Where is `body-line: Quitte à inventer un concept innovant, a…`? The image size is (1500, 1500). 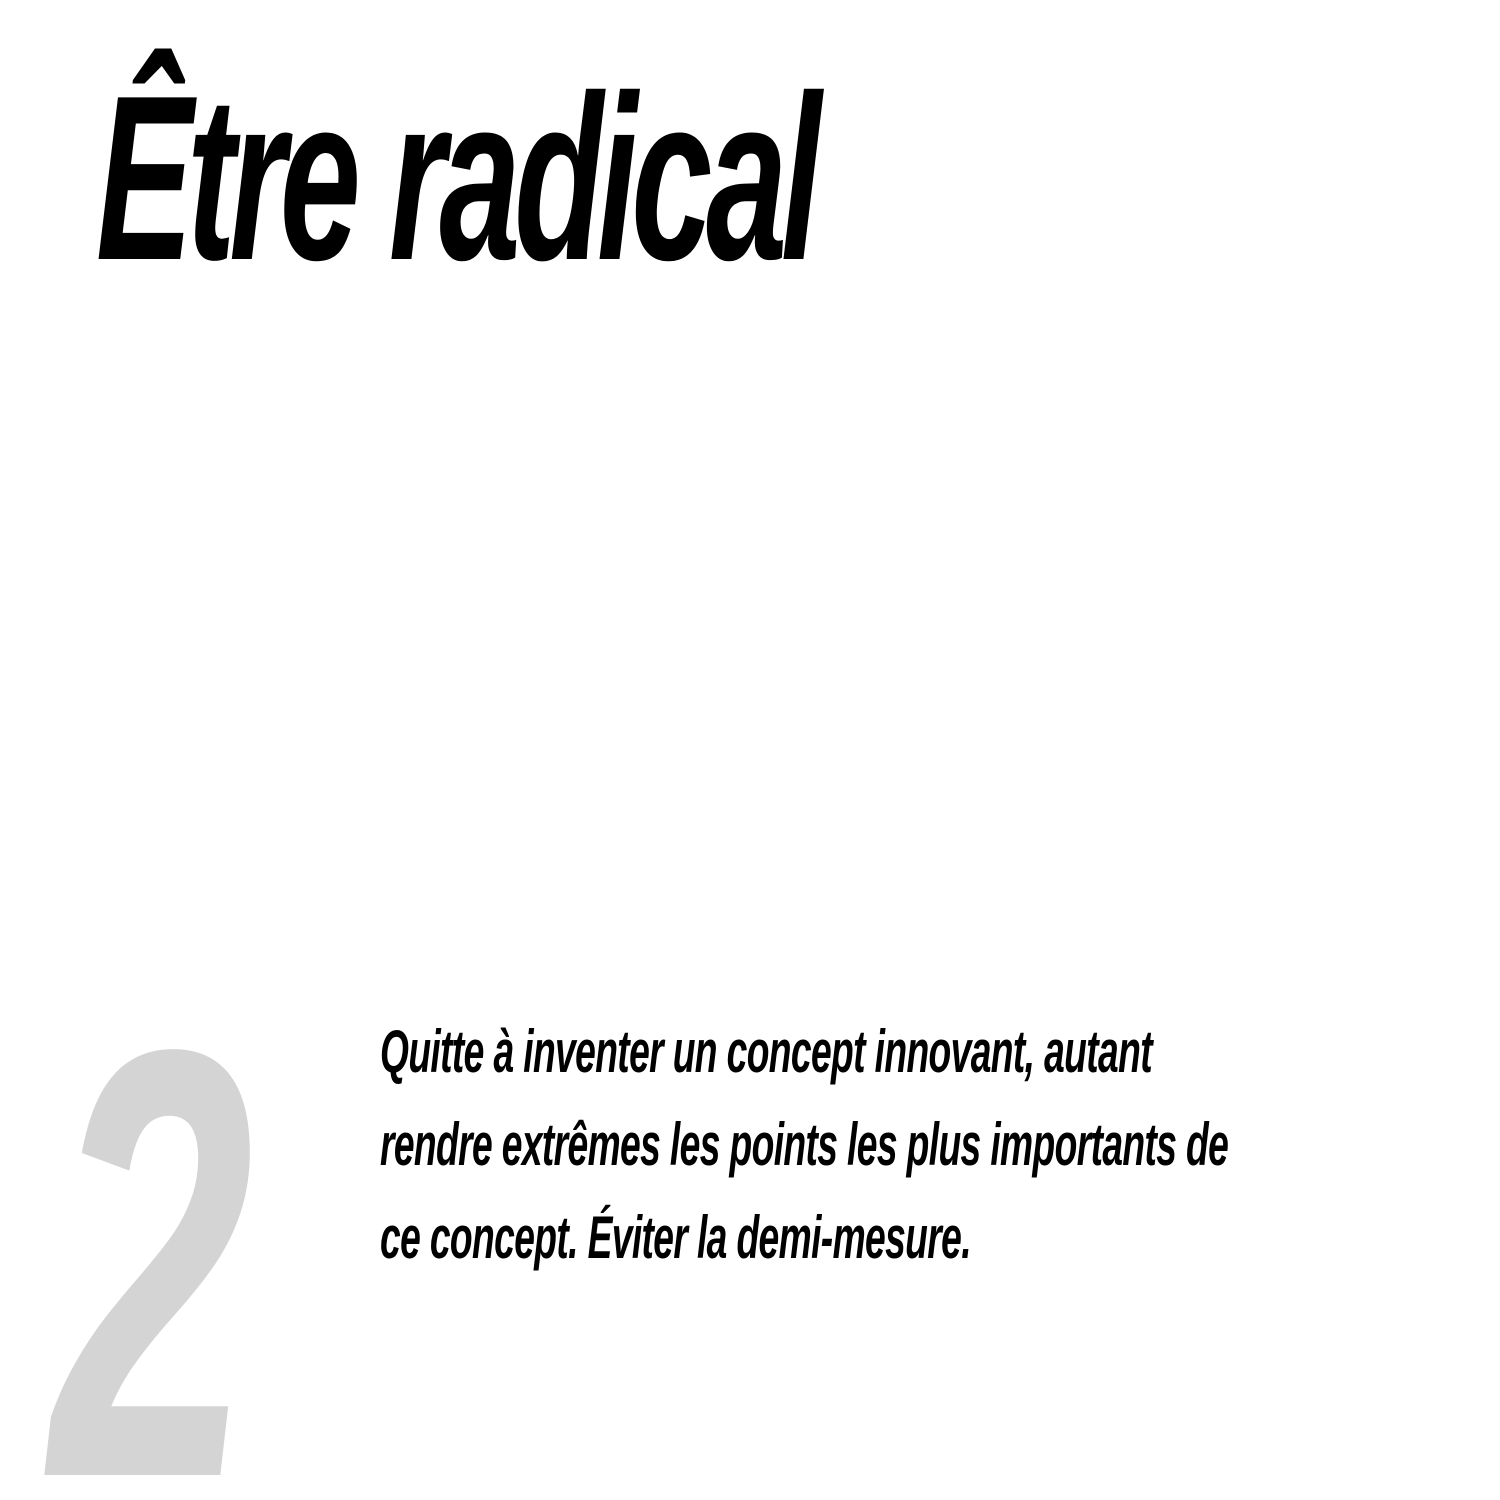
body-line: Quitte à inventer un concept innovant, a… is located at coordinates (766, 1051).